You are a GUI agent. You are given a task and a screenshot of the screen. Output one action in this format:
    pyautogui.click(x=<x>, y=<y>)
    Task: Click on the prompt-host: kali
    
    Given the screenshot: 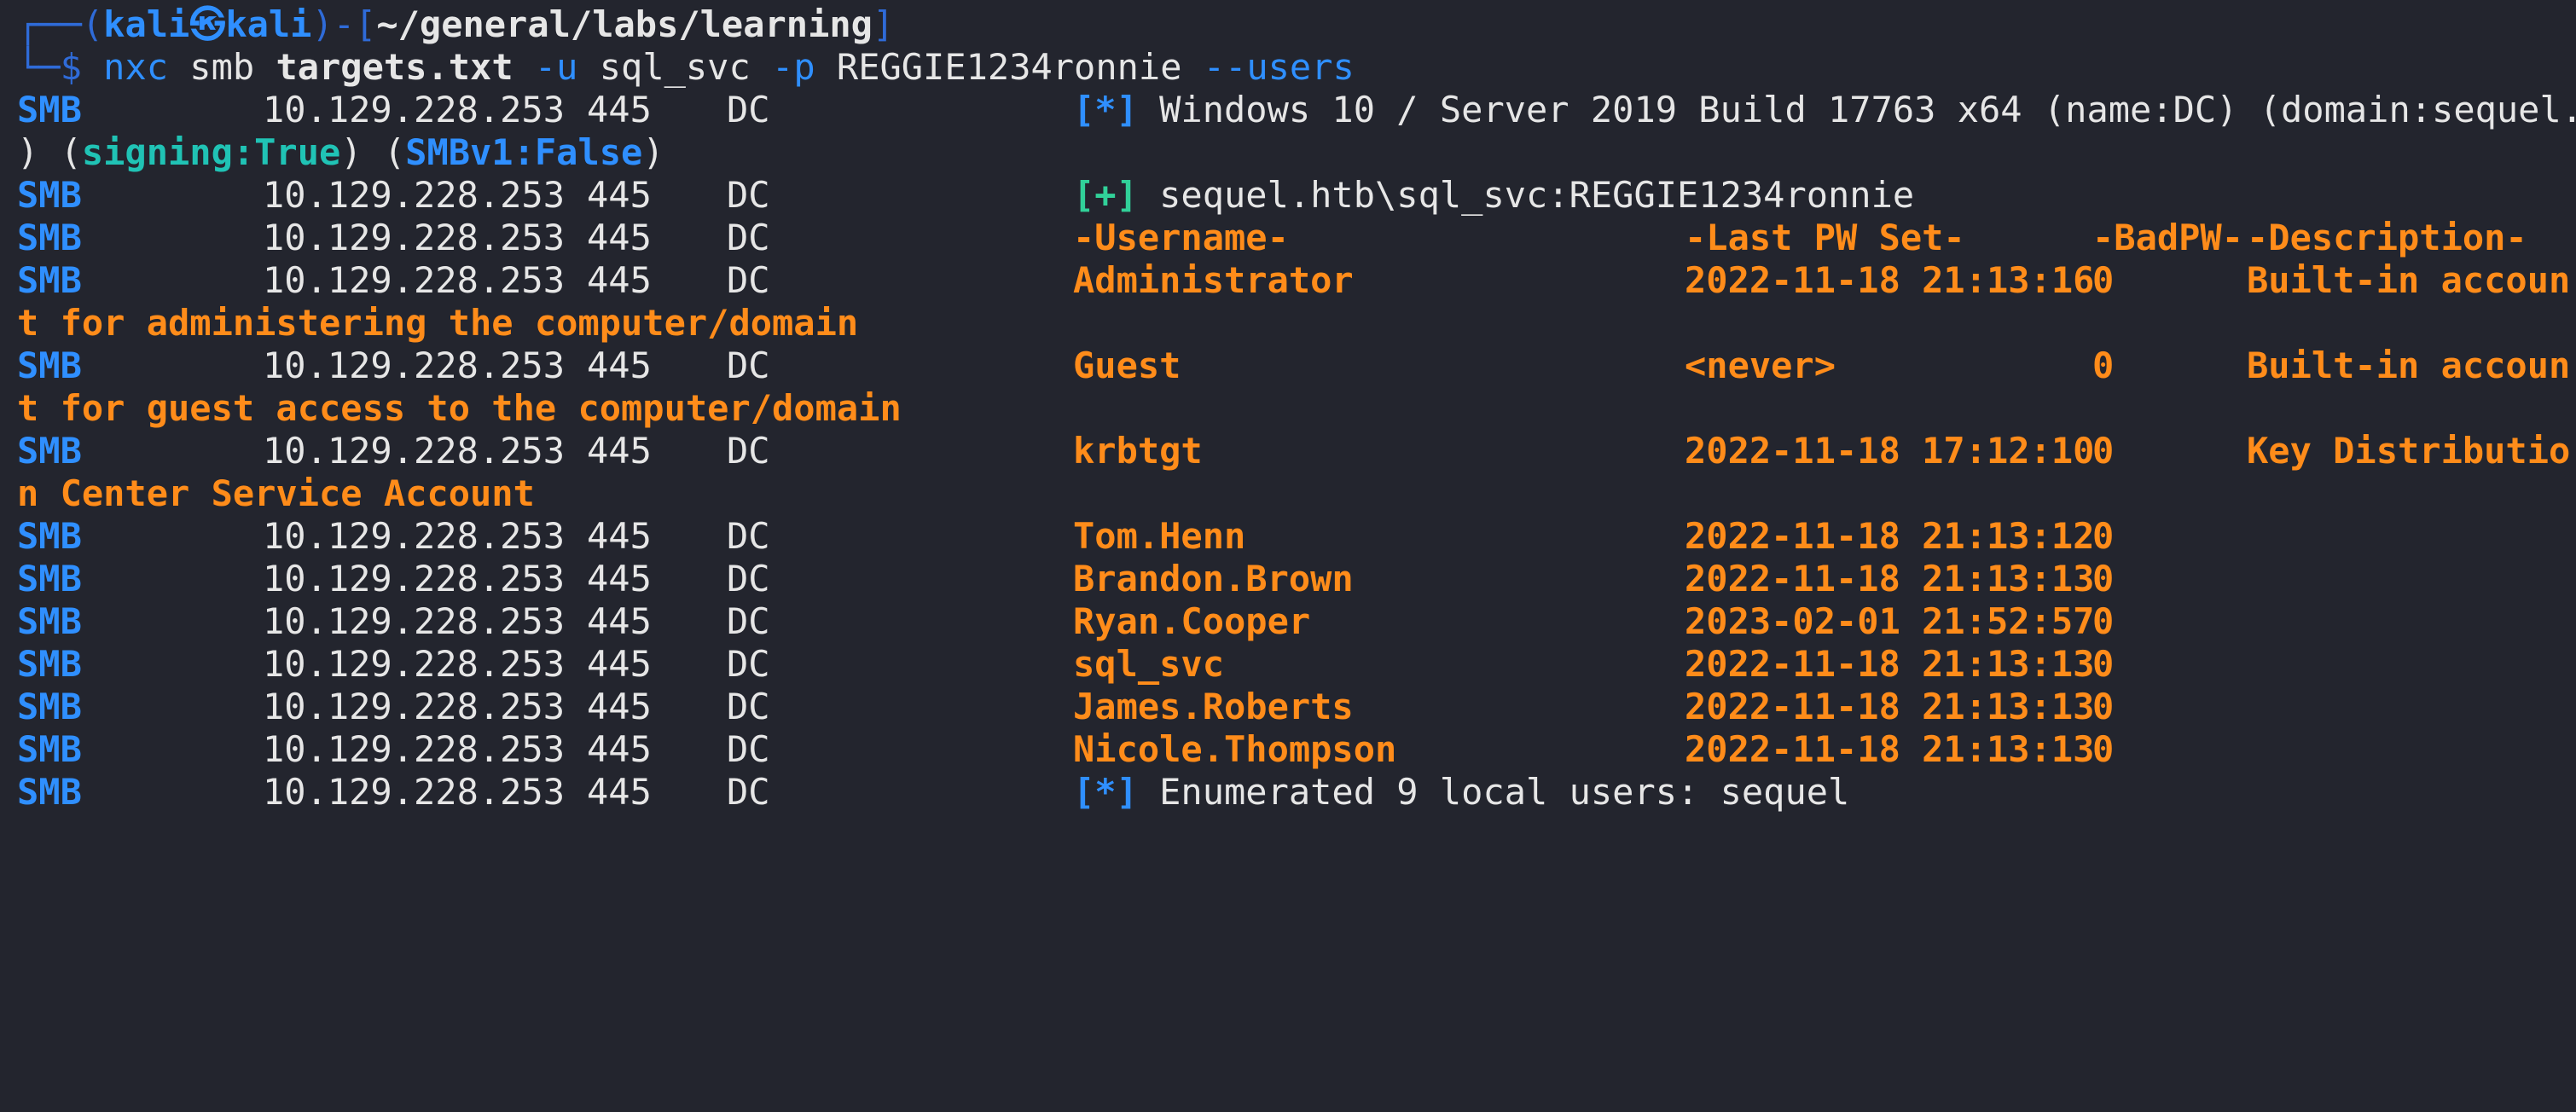 What is the action you would take?
    pyautogui.click(x=268, y=24)
    